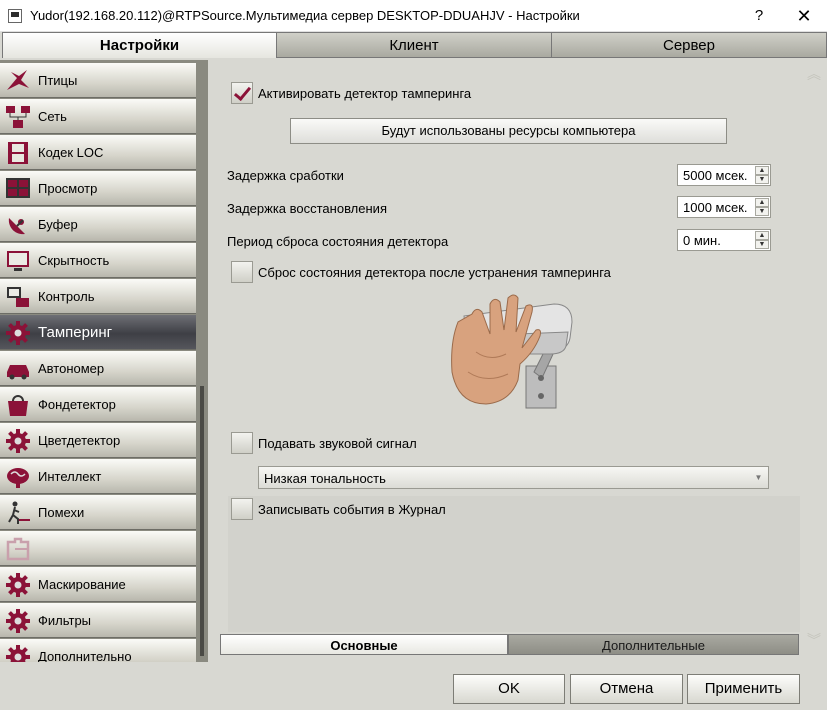 This screenshot has height=710, width=827. What do you see at coordinates (58, 80) in the screenshot?
I see `sidebar-item-label: Птицы` at bounding box center [58, 80].